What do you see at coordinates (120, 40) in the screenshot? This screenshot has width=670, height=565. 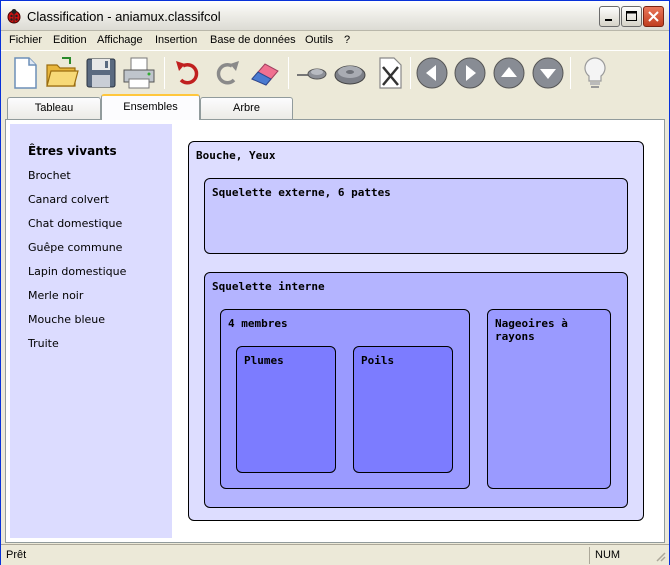 I see `menu-affichage: Affichage` at bounding box center [120, 40].